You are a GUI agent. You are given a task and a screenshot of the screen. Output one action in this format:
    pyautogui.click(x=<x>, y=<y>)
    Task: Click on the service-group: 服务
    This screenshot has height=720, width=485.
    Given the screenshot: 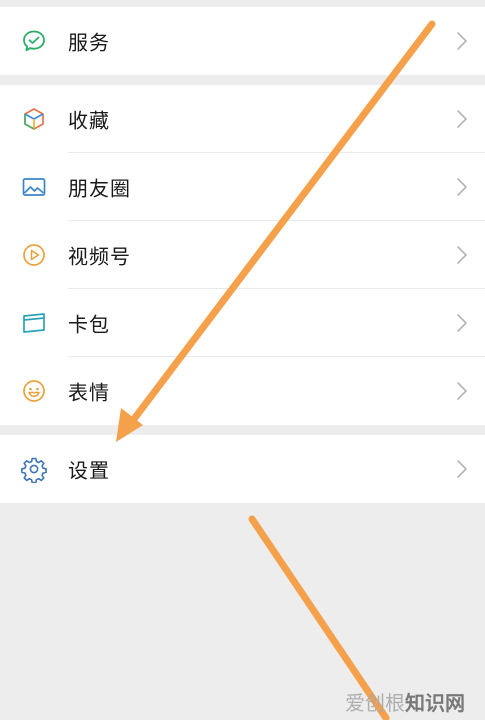 What is the action you would take?
    pyautogui.click(x=242, y=41)
    